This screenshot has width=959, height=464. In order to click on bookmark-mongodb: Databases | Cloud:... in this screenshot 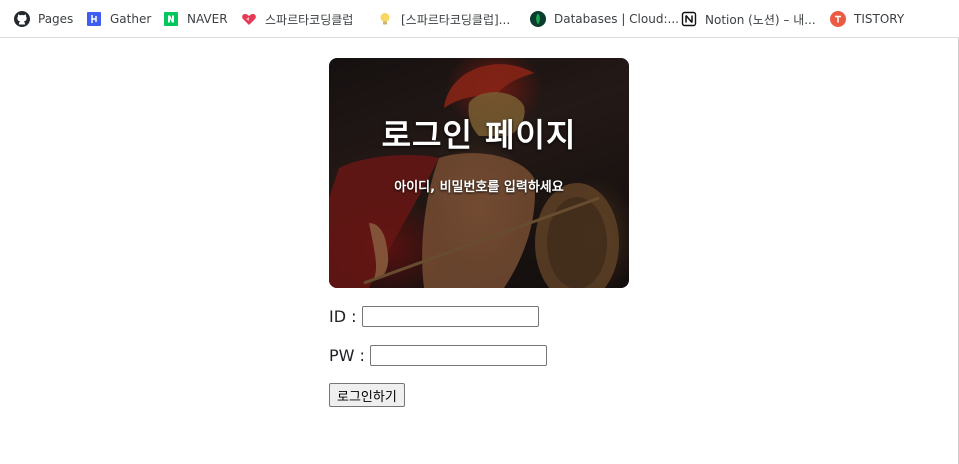, I will do `click(604, 19)`.